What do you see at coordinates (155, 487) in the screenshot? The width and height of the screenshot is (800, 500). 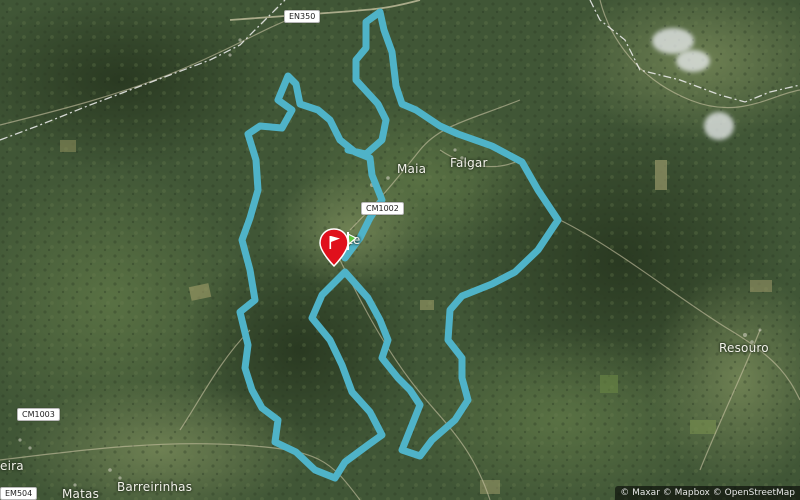 I see `place-label-barreirinhas: Barreirinhas` at bounding box center [155, 487].